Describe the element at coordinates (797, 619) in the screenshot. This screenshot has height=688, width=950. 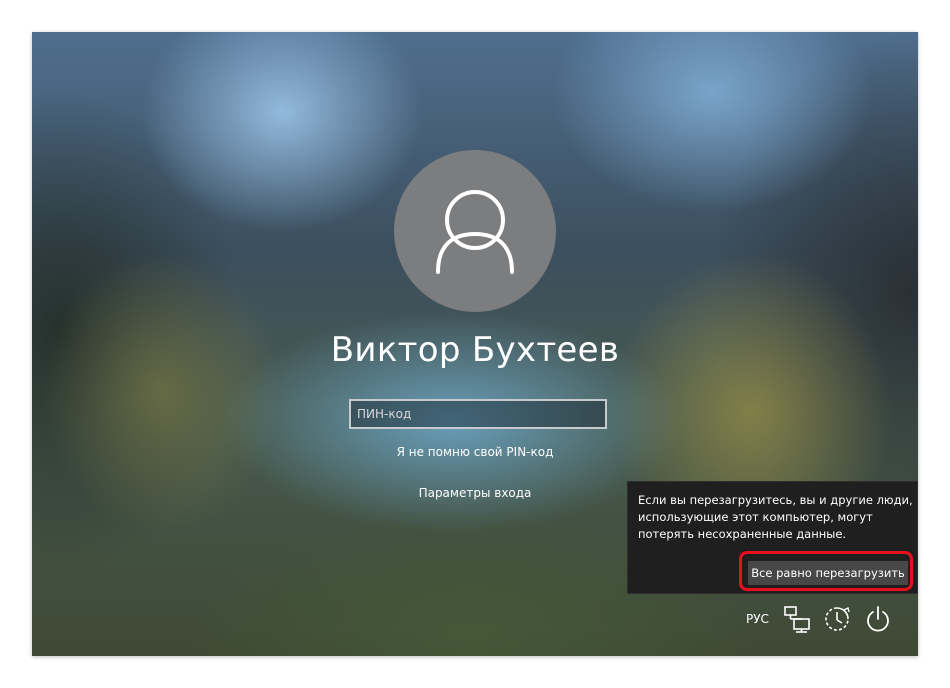
I see `network-icon` at that location.